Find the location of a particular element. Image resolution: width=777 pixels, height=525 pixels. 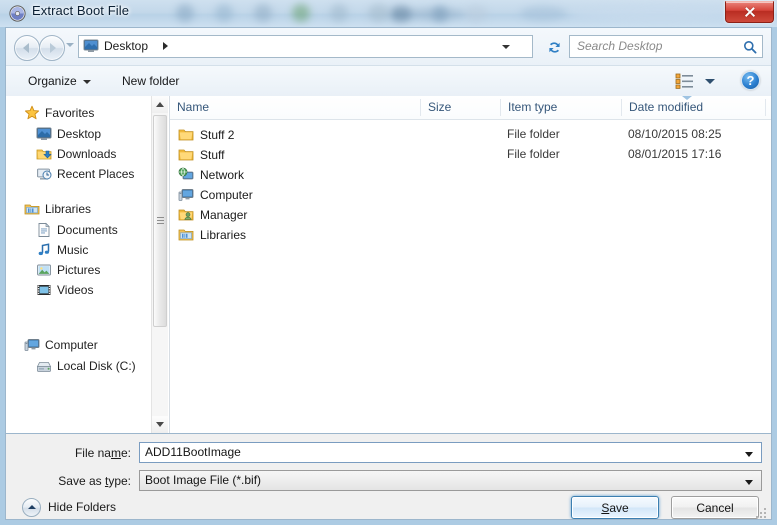

table-row: Network is located at coordinates (470, 175).